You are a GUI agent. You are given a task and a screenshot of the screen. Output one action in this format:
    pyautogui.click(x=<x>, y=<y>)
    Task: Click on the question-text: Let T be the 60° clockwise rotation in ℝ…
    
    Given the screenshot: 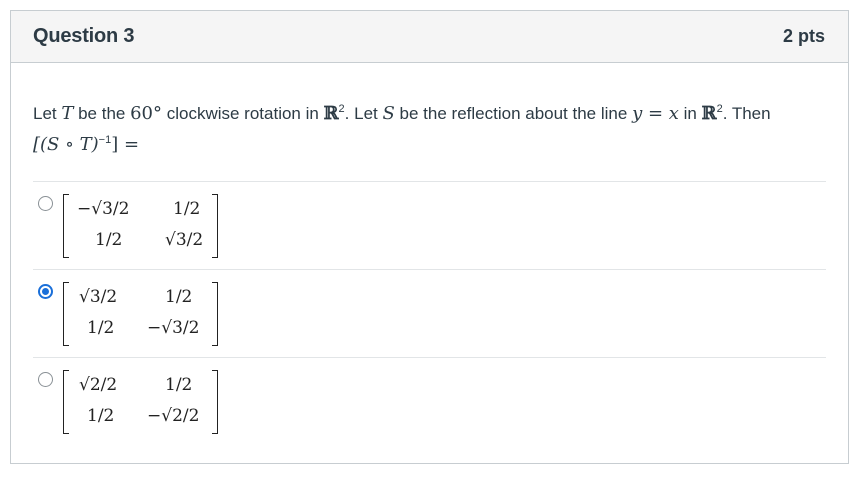 What is the action you would take?
    pyautogui.click(x=402, y=129)
    